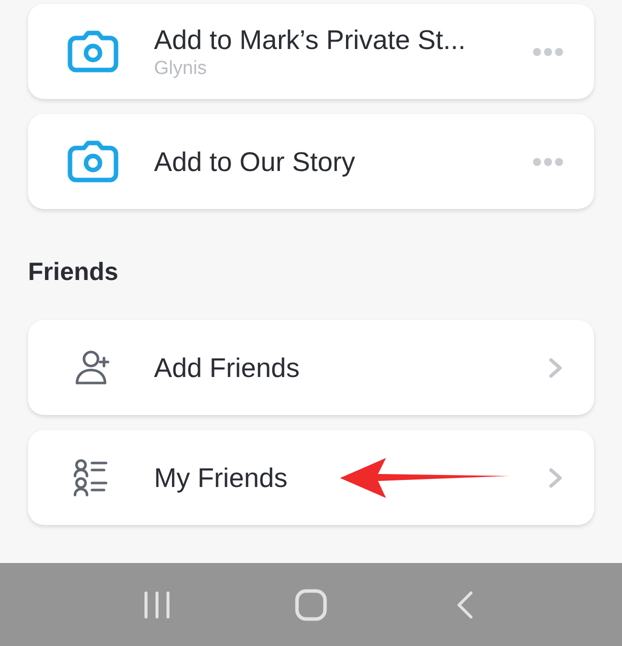 Image resolution: width=622 pixels, height=646 pixels. What do you see at coordinates (221, 478) in the screenshot?
I see `item-title: My Friends` at bounding box center [221, 478].